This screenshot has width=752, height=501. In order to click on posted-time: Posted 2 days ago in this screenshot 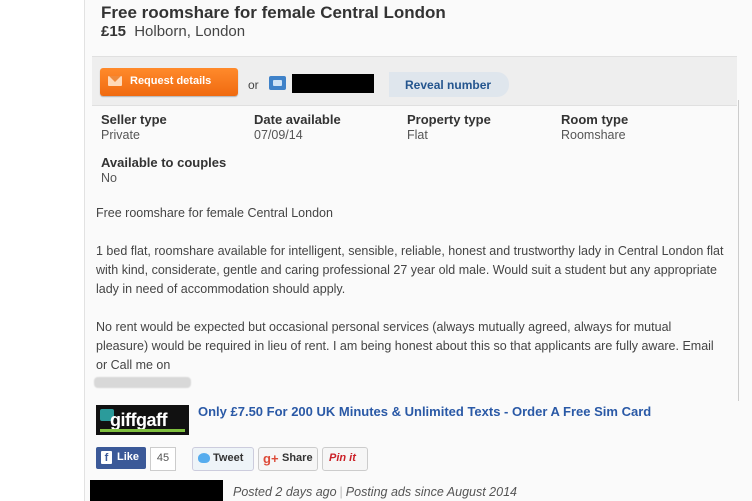, I will do `click(285, 492)`.